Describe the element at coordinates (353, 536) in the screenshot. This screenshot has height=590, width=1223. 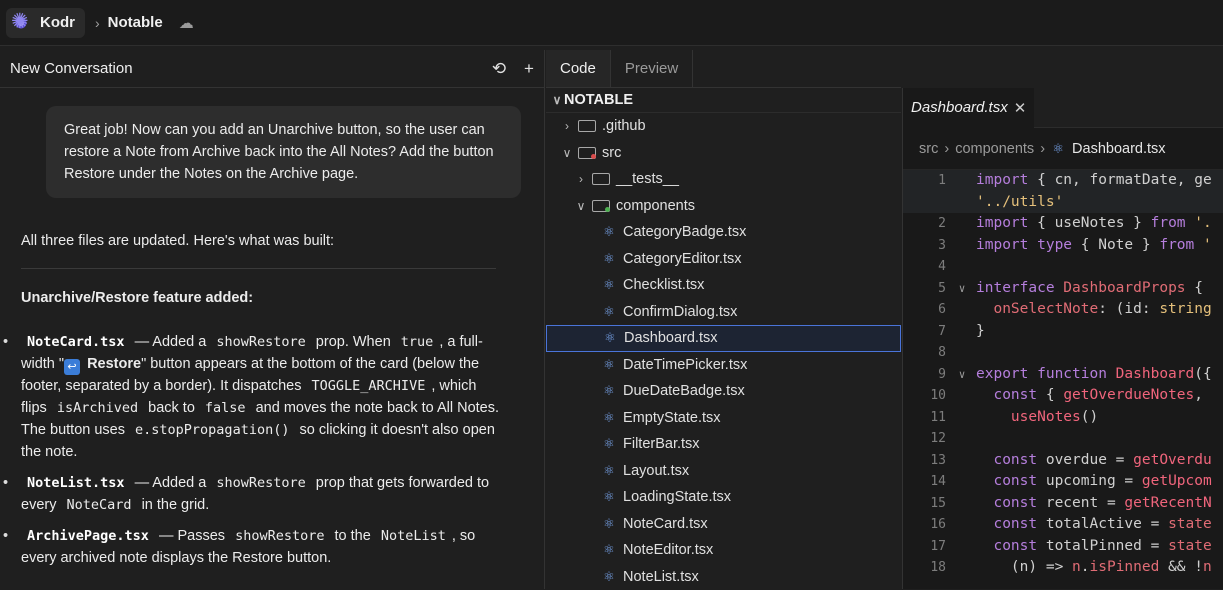
I see `text: to the` at that location.